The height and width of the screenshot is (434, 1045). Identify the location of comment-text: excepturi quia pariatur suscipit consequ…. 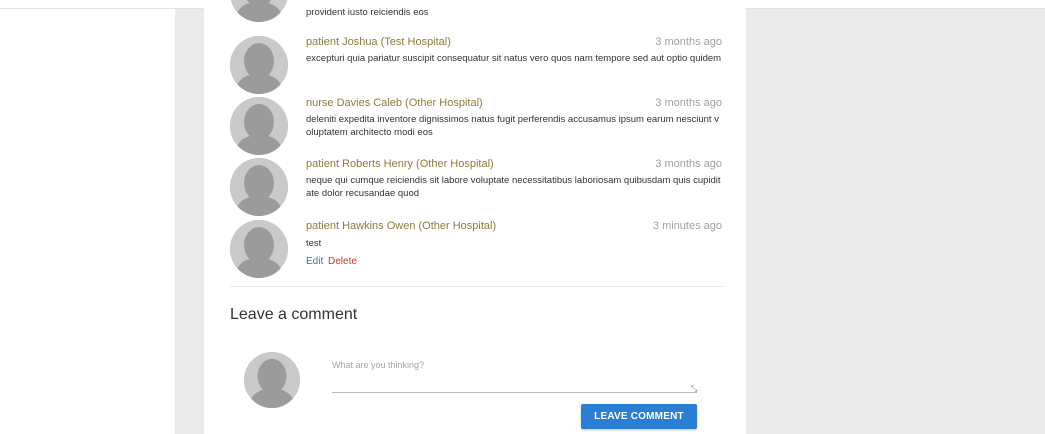
(514, 58).